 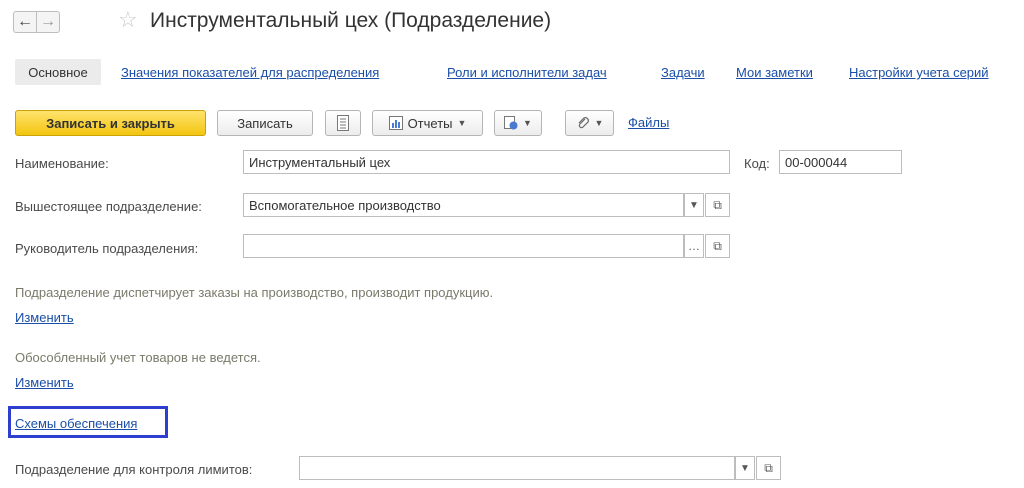 I want to click on forward-button: →, so click(x=48, y=22).